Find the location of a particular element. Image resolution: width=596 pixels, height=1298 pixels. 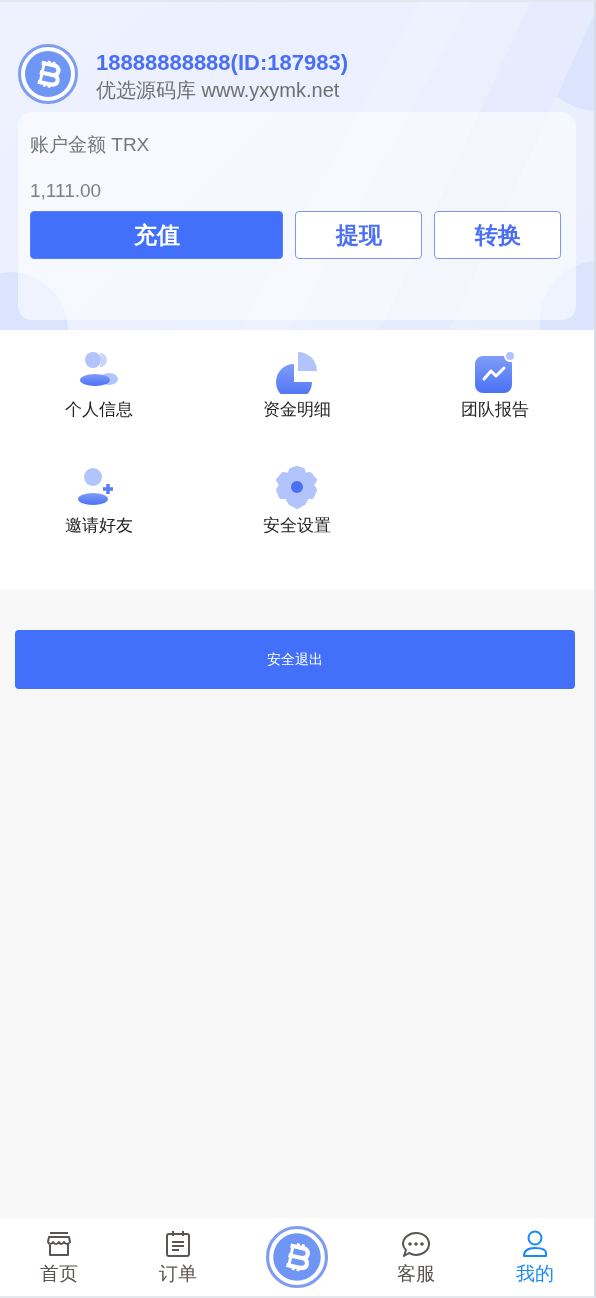

chart-card-icon is located at coordinates (495, 372).